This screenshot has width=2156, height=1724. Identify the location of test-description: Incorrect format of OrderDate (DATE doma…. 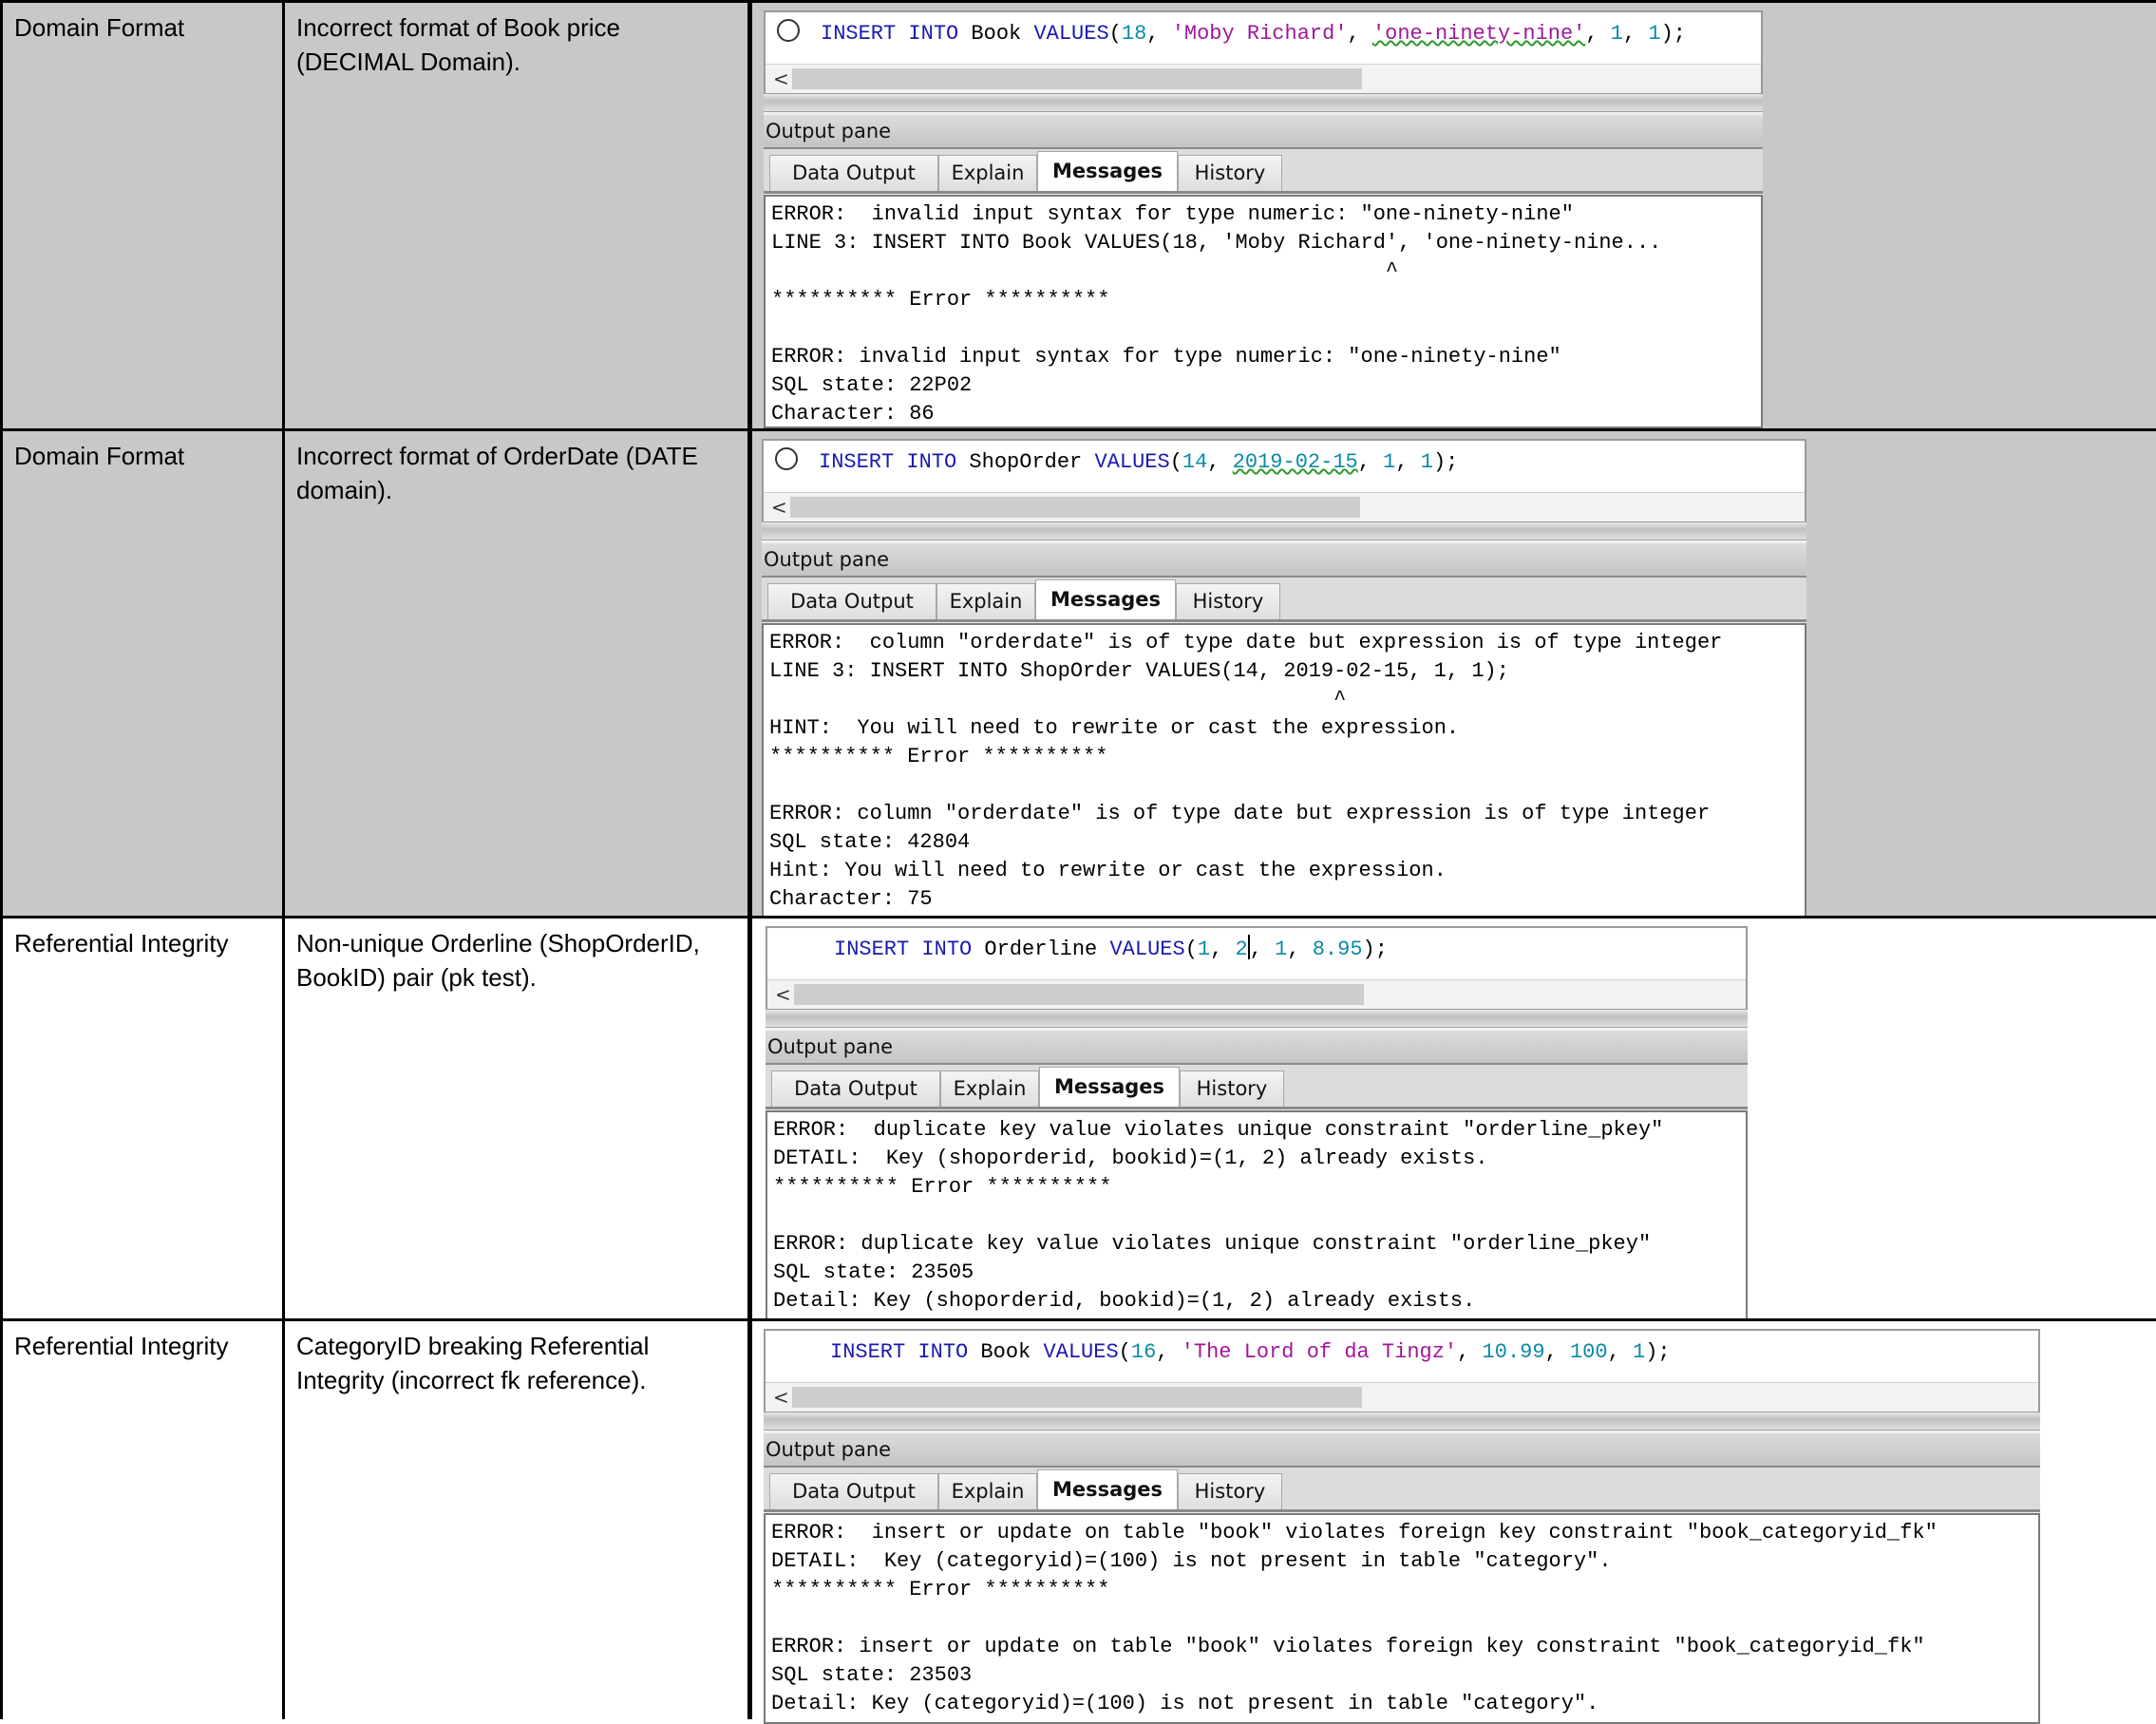
(497, 473).